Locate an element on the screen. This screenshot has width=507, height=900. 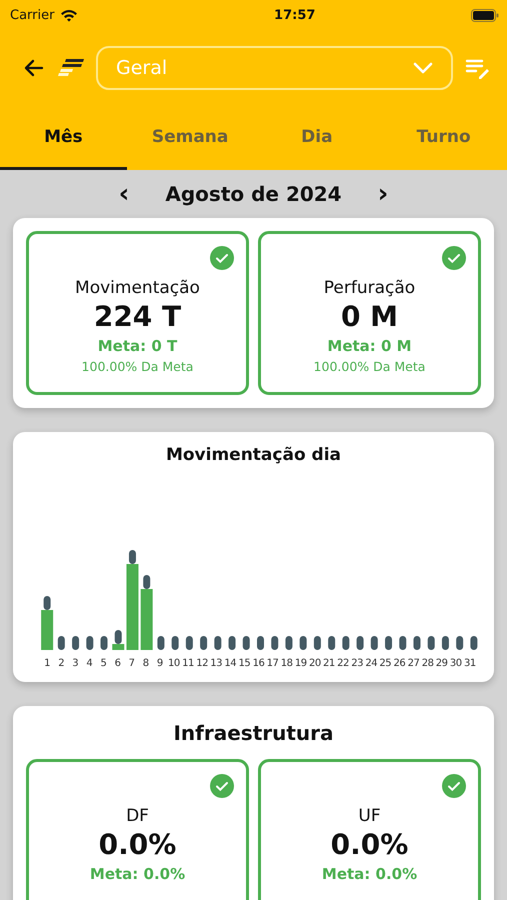
metric-goal: Meta: 0 M is located at coordinates (369, 346).